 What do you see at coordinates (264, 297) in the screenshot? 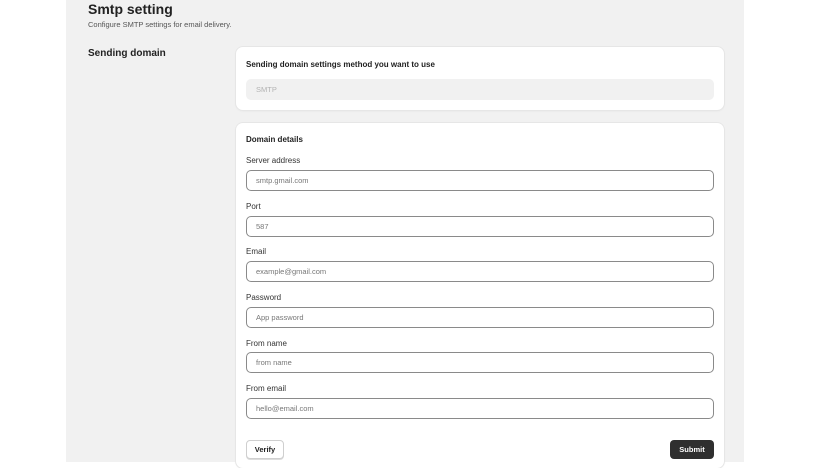
I see `password-label: Password` at bounding box center [264, 297].